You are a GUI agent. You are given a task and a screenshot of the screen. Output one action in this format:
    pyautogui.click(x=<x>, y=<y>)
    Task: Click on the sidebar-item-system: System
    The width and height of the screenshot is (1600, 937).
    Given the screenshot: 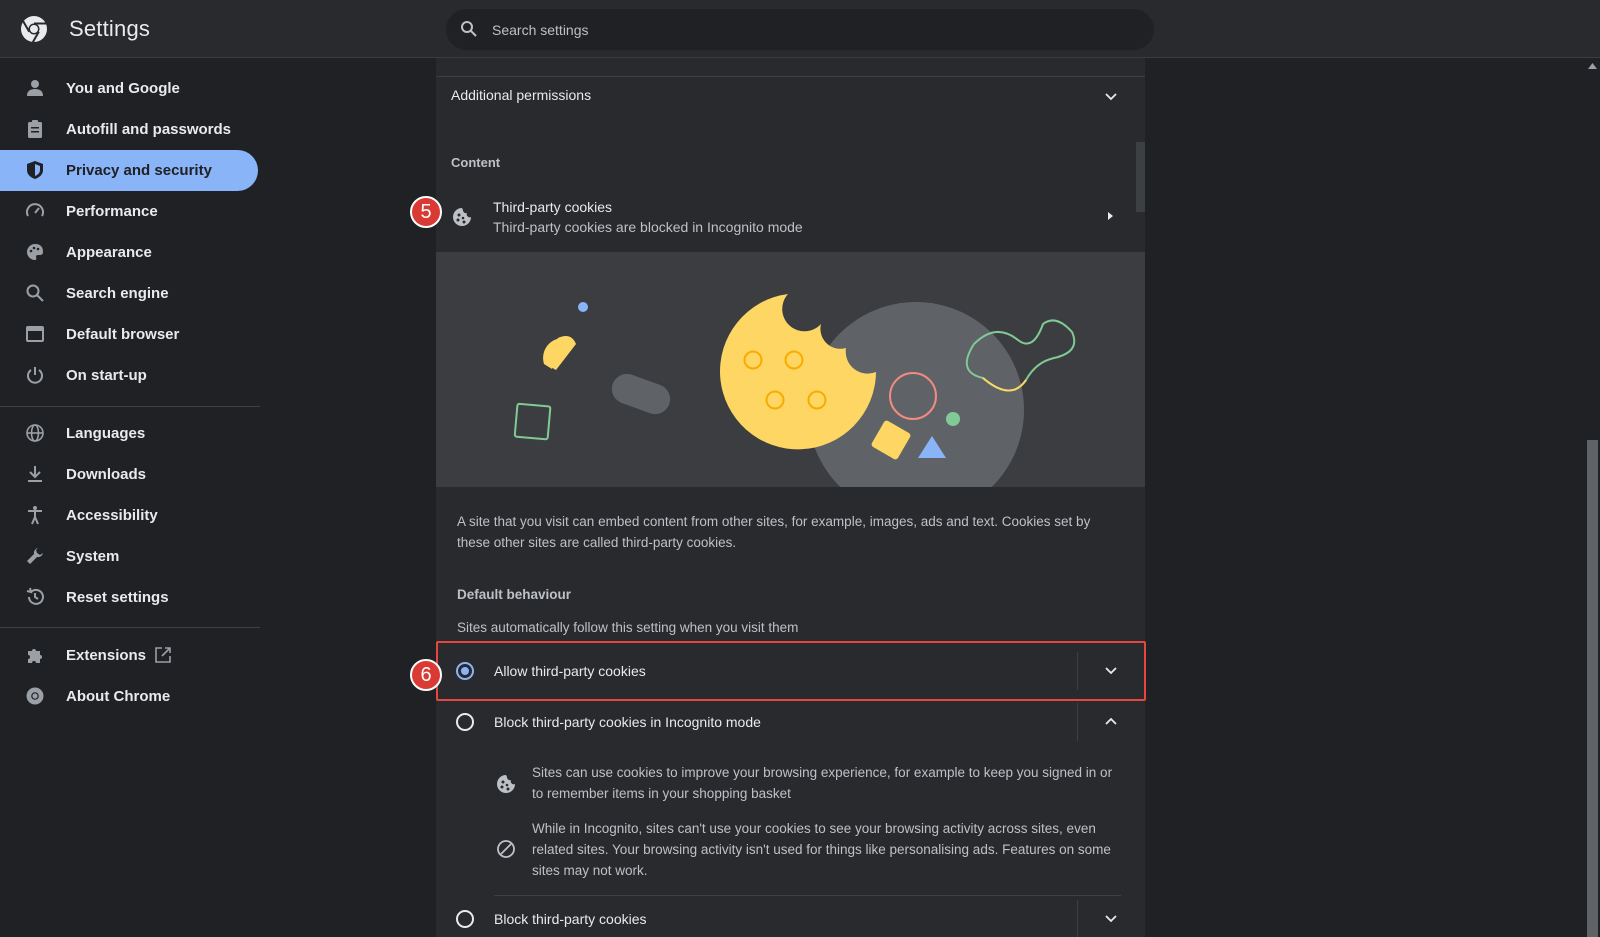 What is the action you would take?
    pyautogui.click(x=129, y=556)
    